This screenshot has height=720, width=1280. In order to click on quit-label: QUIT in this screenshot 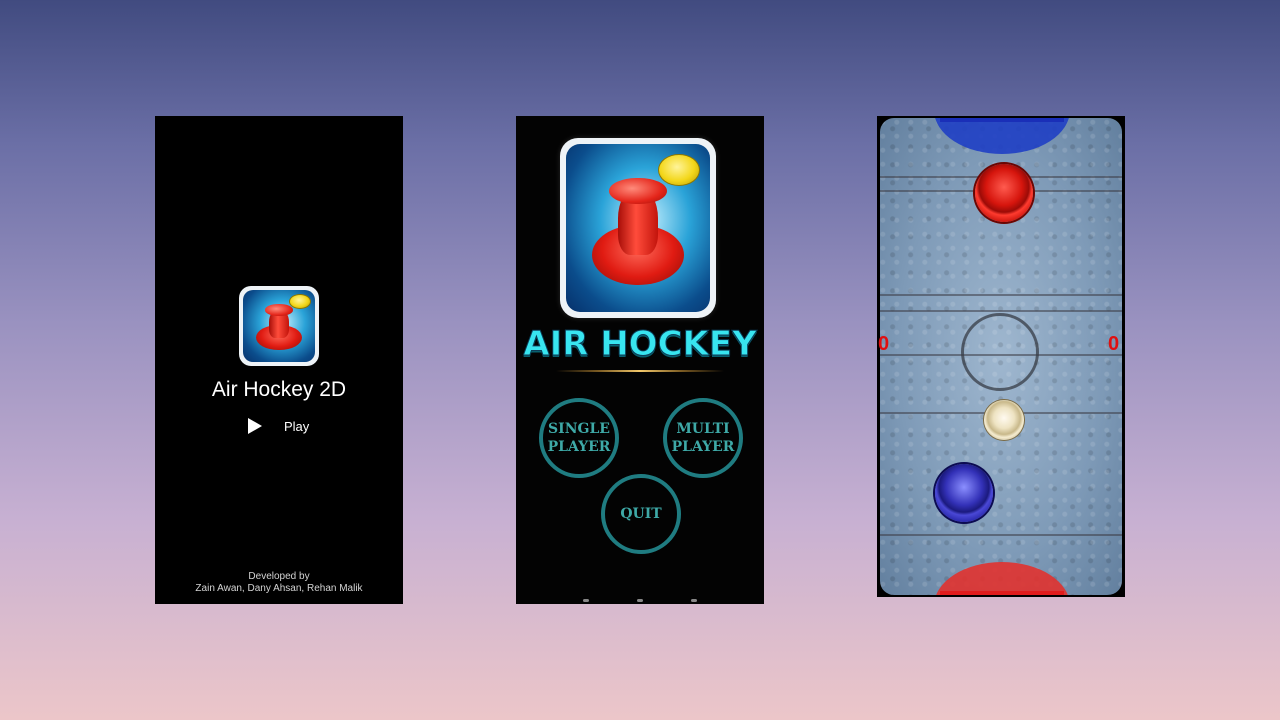, I will do `click(641, 514)`.